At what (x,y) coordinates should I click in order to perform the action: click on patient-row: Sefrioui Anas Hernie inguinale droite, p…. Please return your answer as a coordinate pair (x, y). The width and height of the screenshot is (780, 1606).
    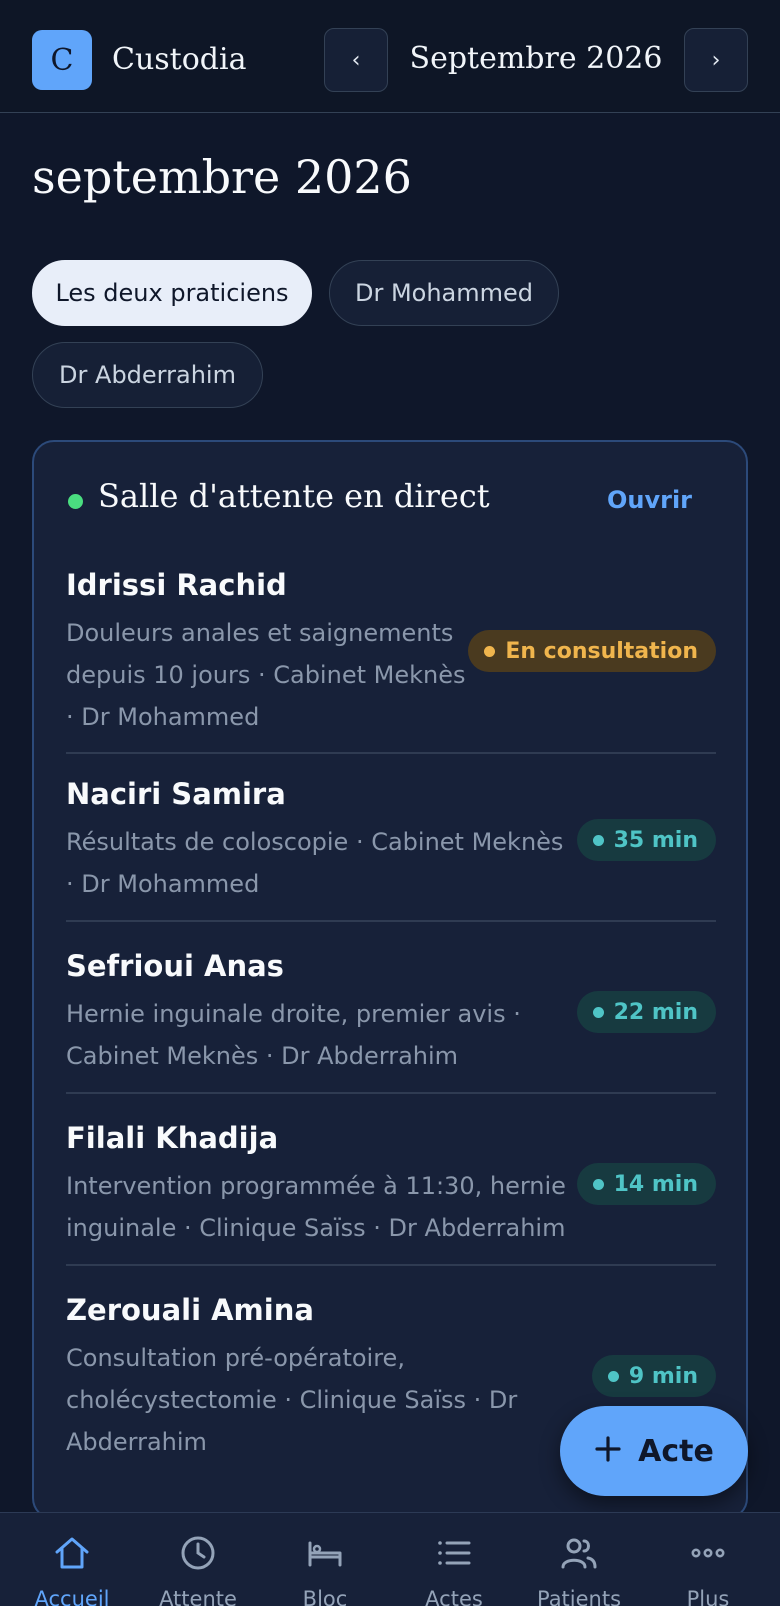
    Looking at the image, I should click on (391, 1021).